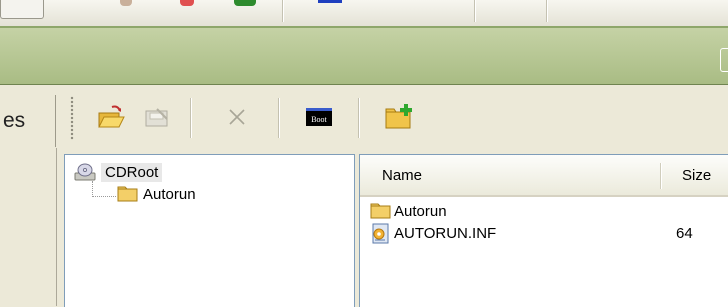 The height and width of the screenshot is (307, 728). Describe the element at coordinates (684, 233) in the screenshot. I see `list-item-size: 64` at that location.